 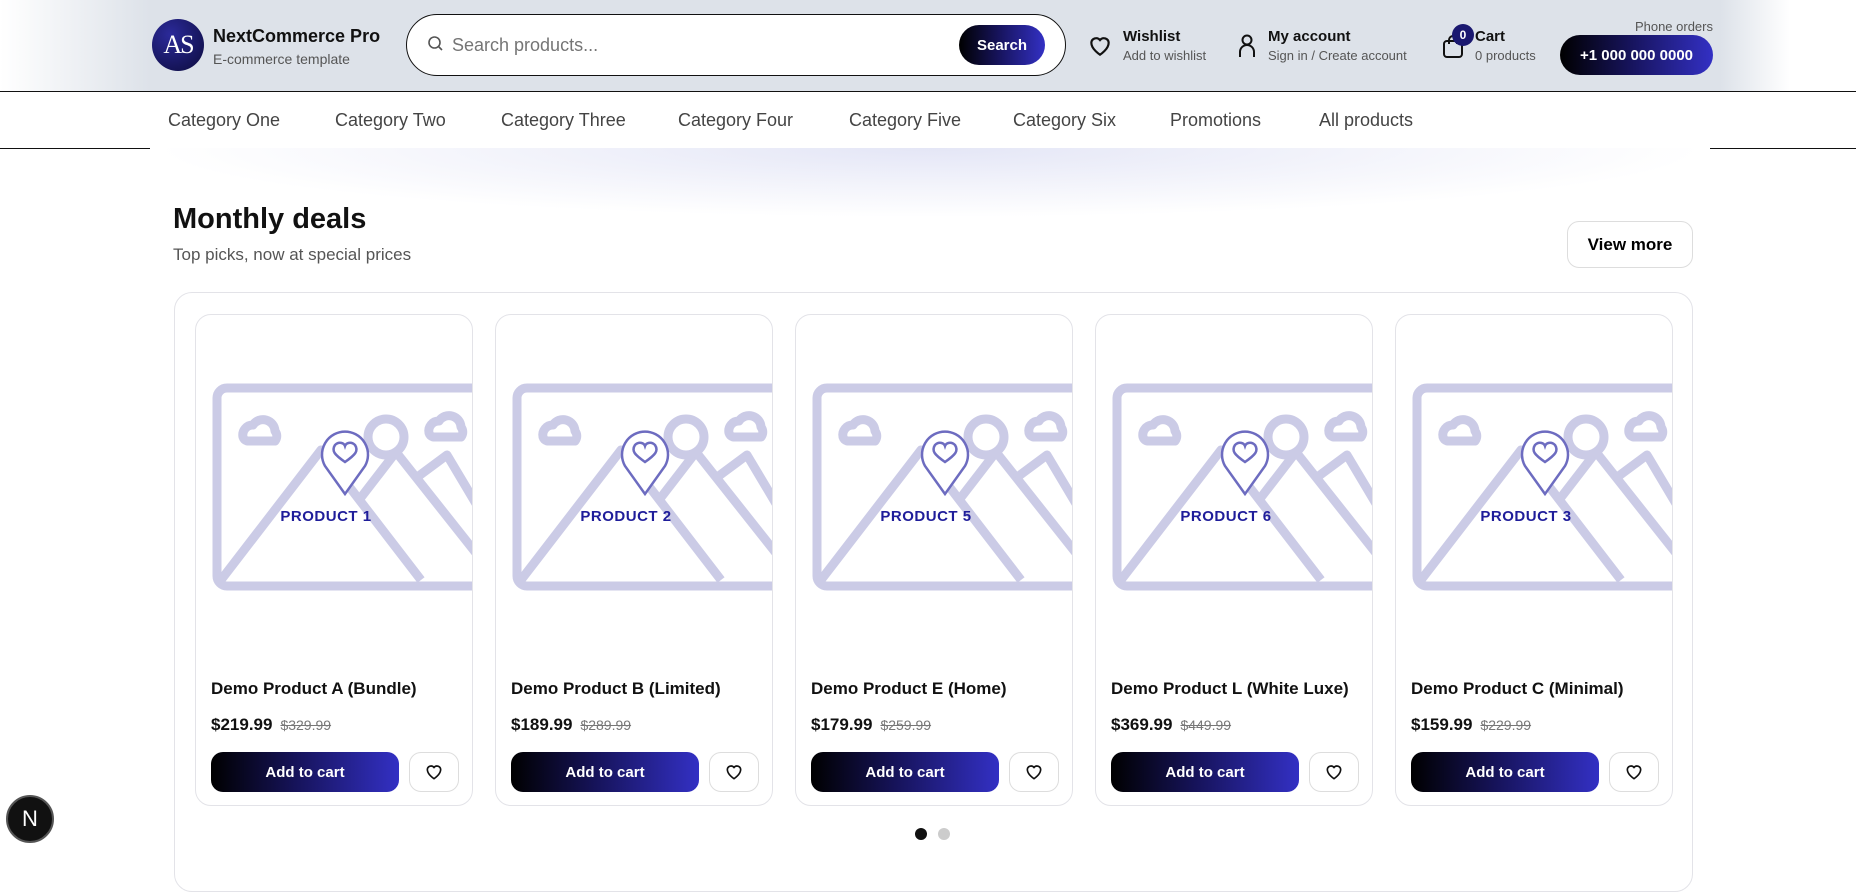 What do you see at coordinates (306, 725) in the screenshot?
I see `product-old-price: $329.99` at bounding box center [306, 725].